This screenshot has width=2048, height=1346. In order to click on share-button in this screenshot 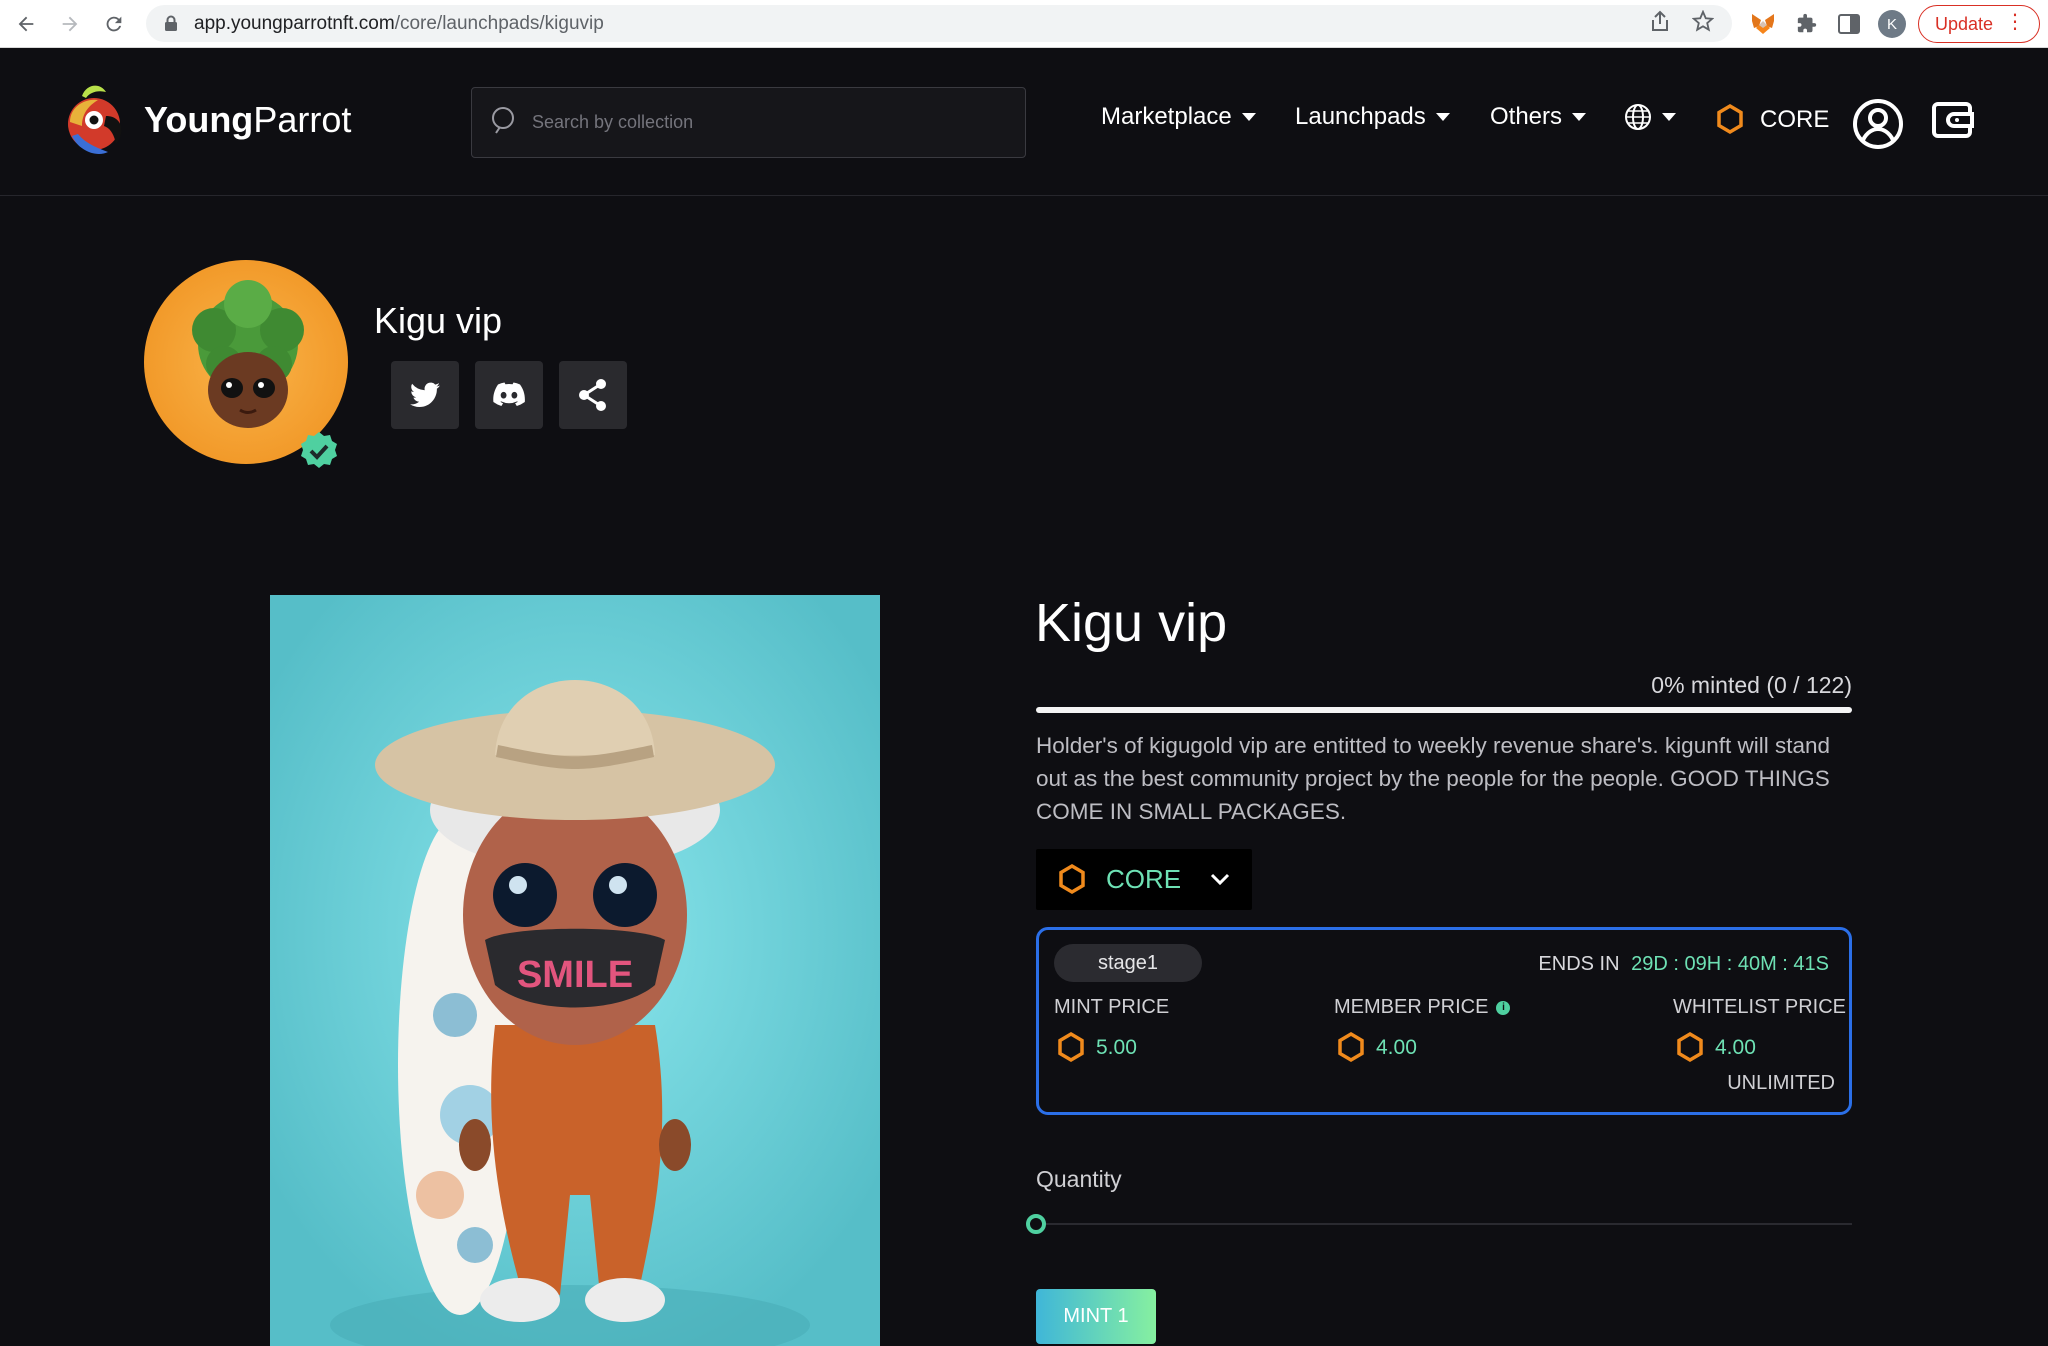, I will do `click(593, 395)`.